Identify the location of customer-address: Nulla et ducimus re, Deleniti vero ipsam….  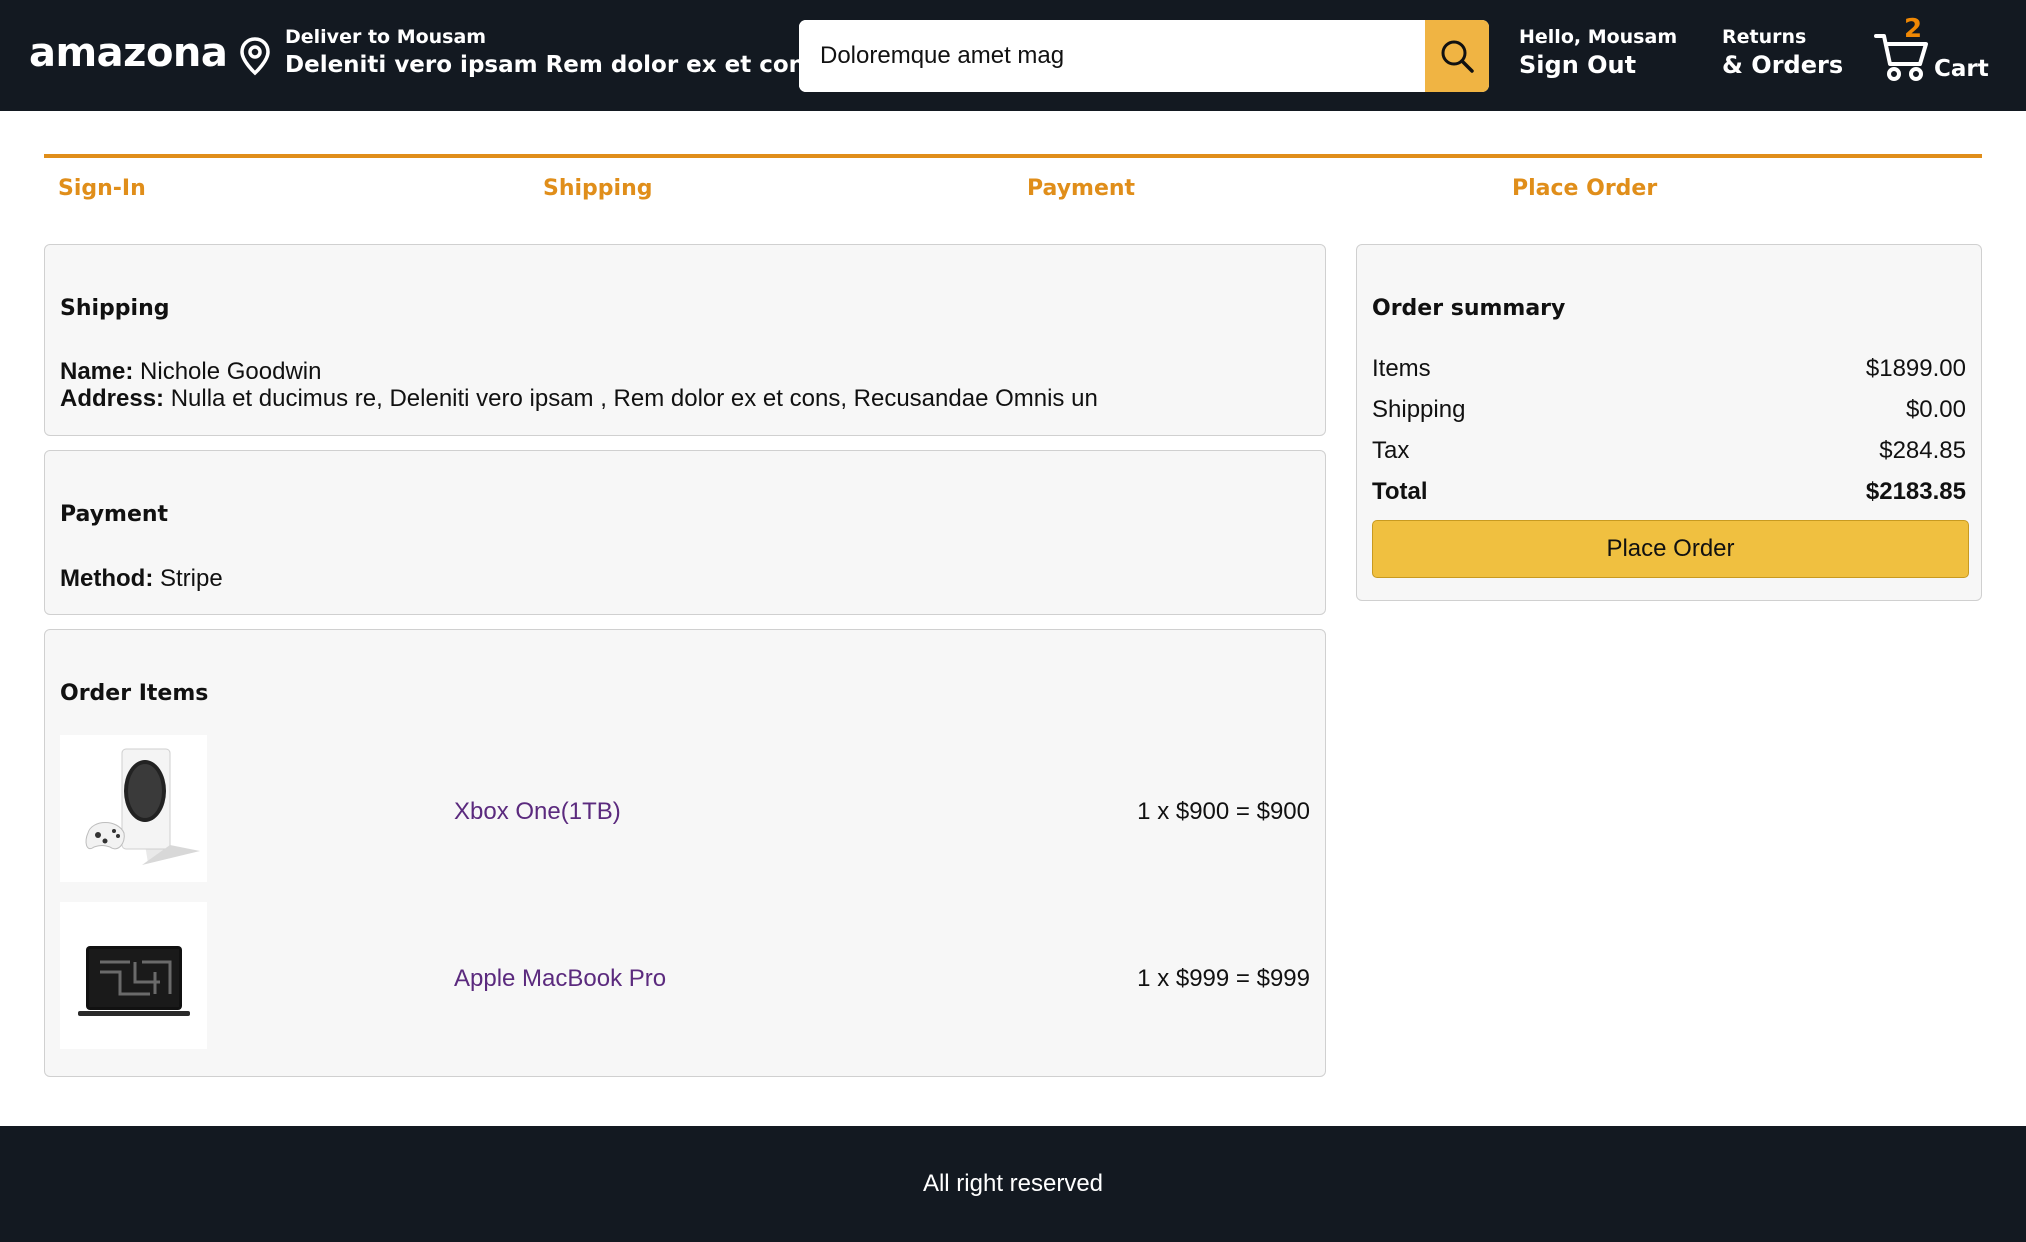
(634, 398).